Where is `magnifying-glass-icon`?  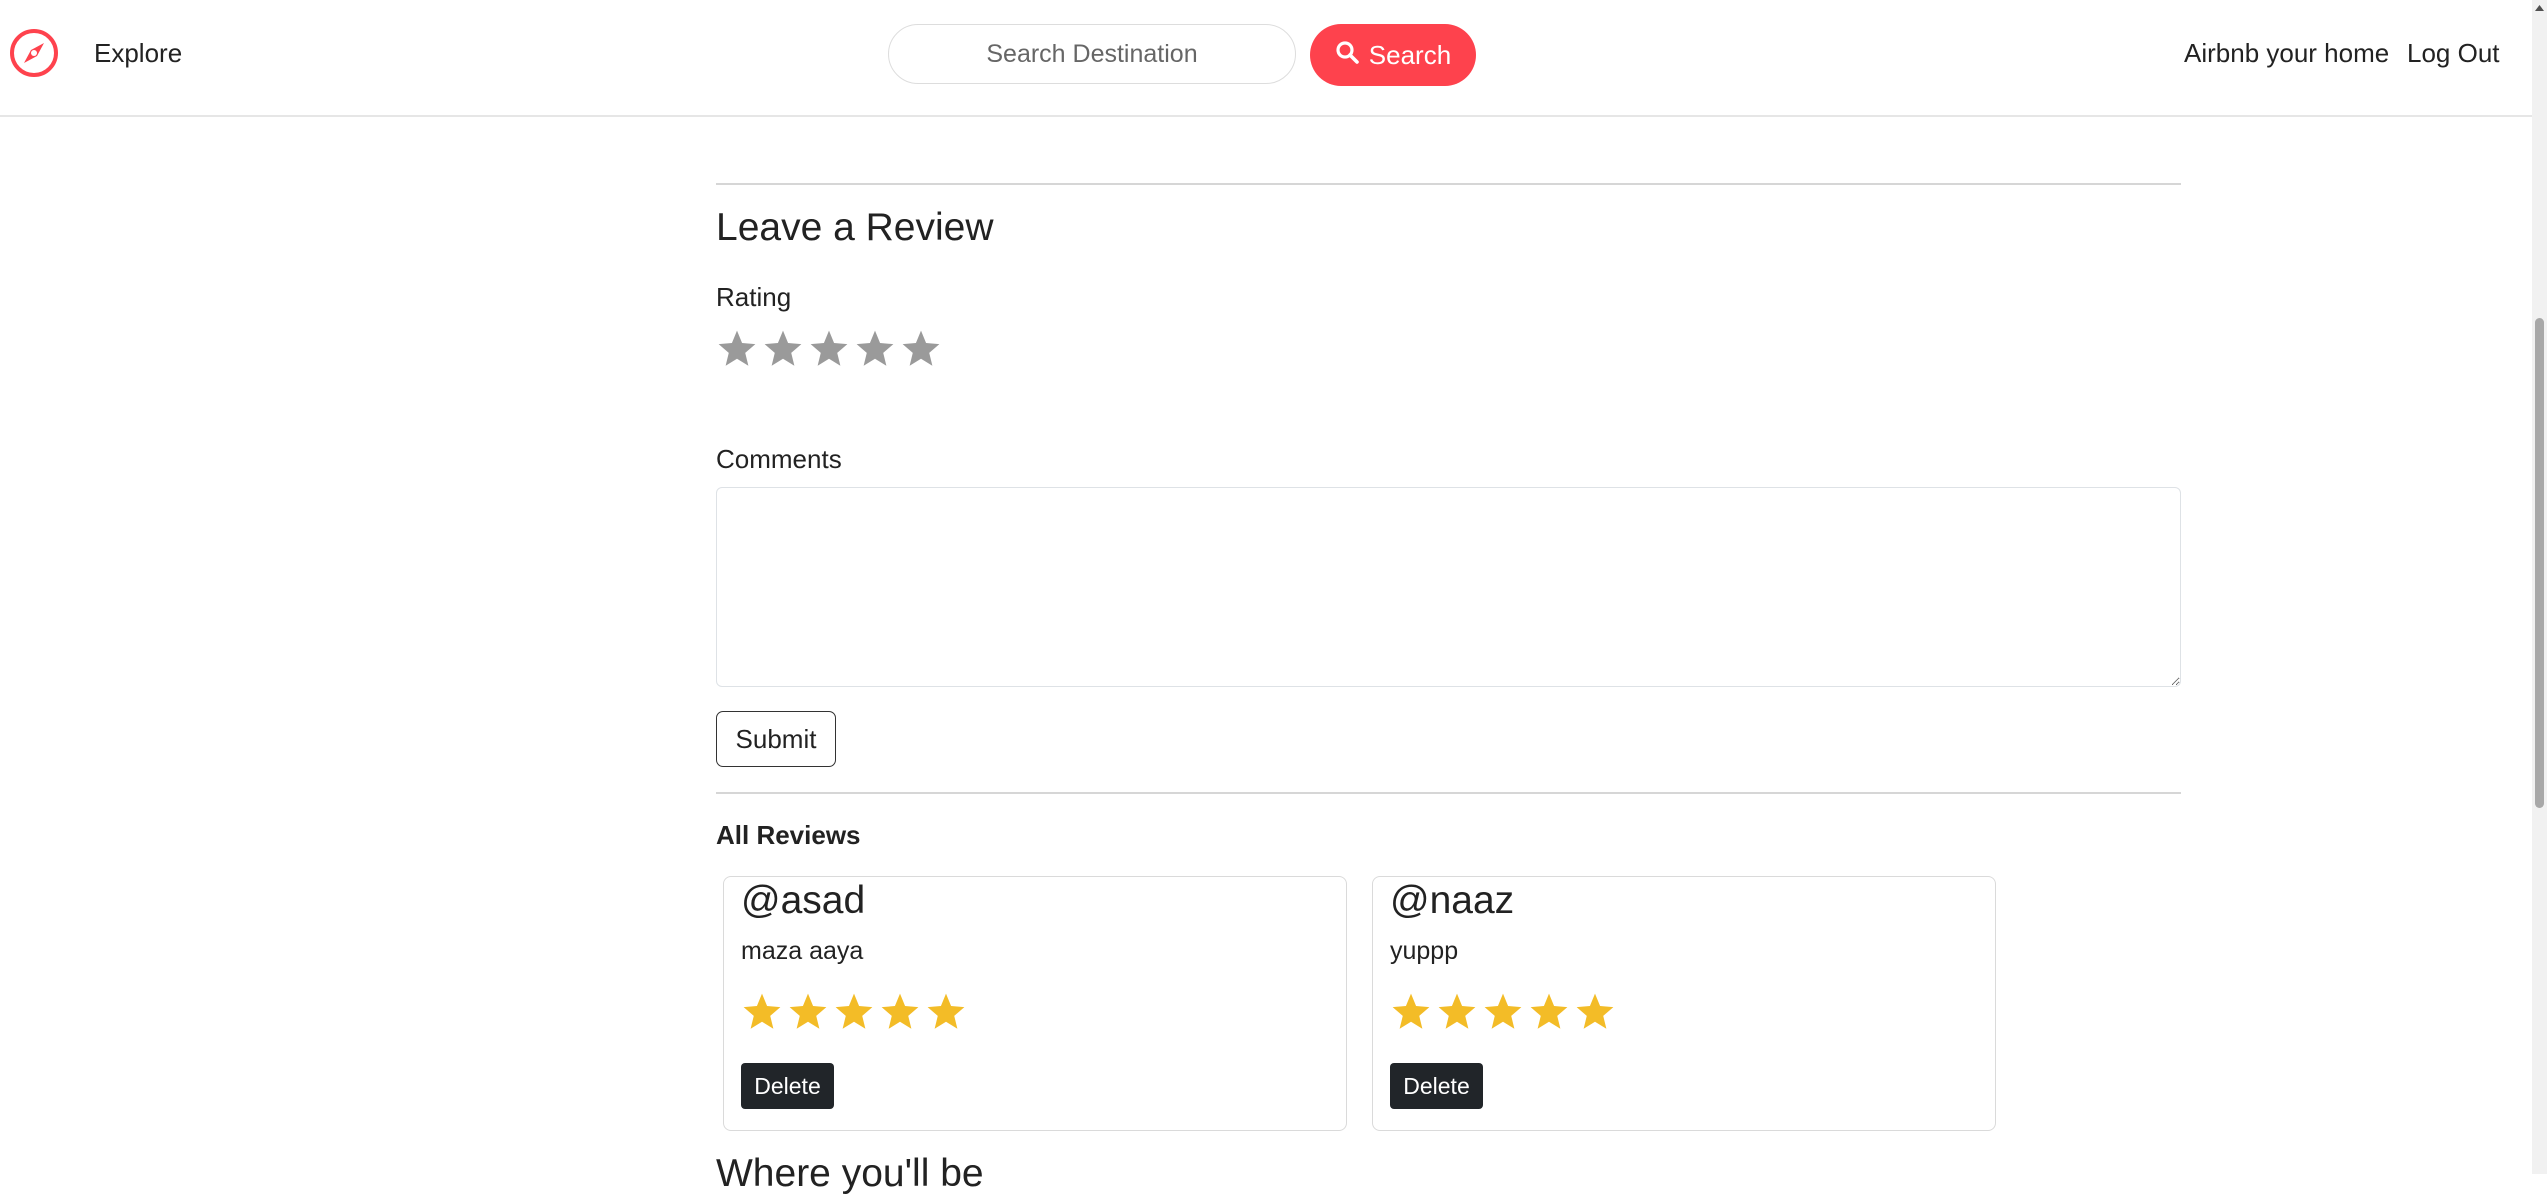
magnifying-glass-icon is located at coordinates (1347, 55).